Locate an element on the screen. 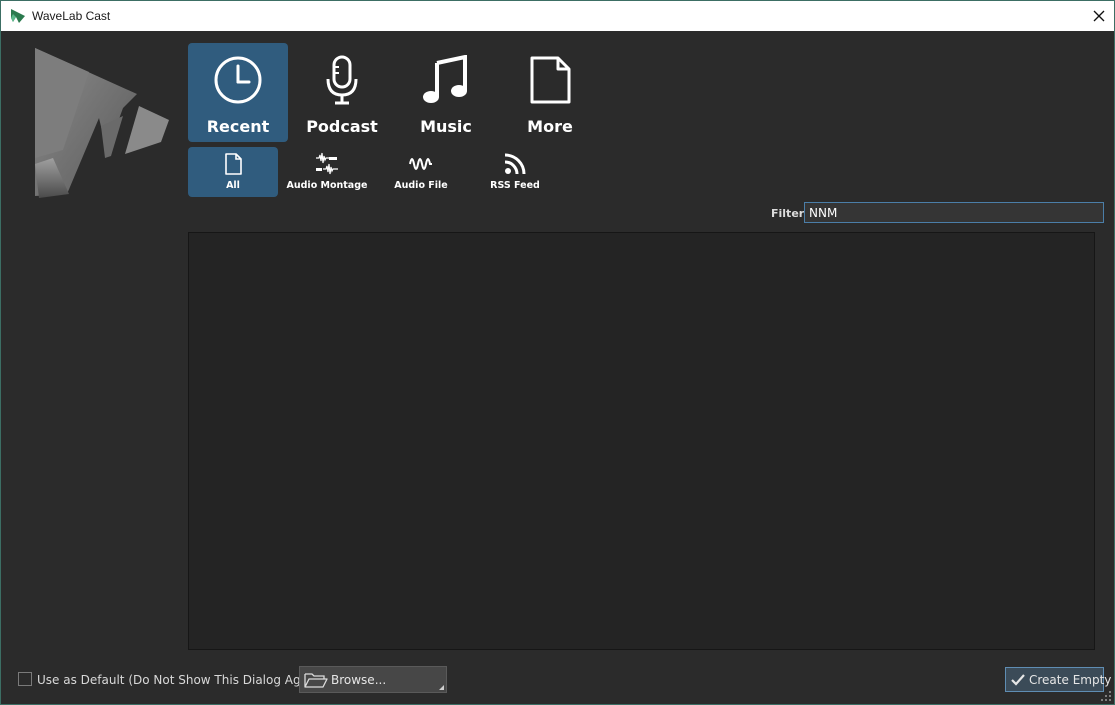 This screenshot has height=705, width=1115. use-as-default-checkbox is located at coordinates (25, 679).